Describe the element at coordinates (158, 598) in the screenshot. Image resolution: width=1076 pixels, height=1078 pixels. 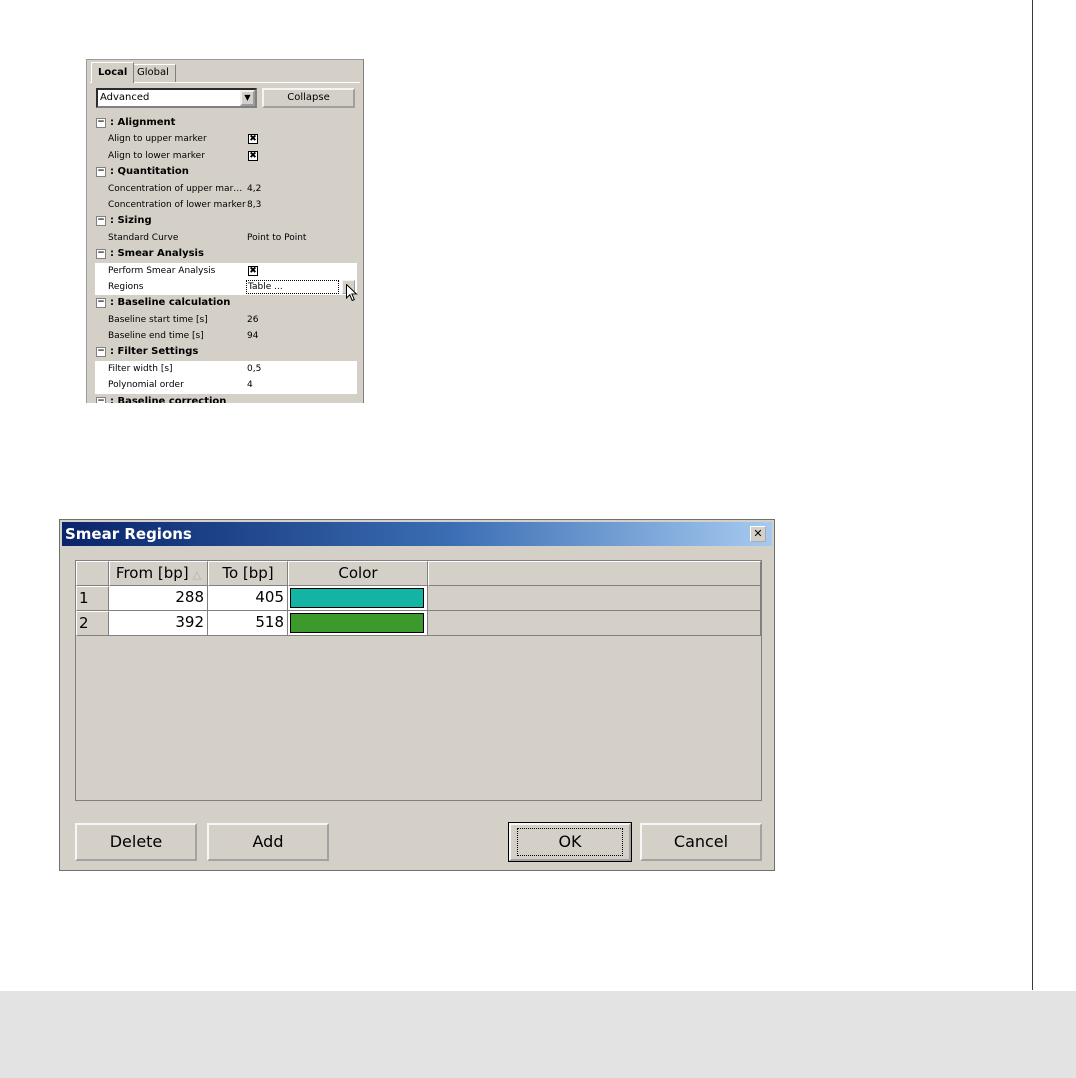
I see `from-cell: 288` at that location.